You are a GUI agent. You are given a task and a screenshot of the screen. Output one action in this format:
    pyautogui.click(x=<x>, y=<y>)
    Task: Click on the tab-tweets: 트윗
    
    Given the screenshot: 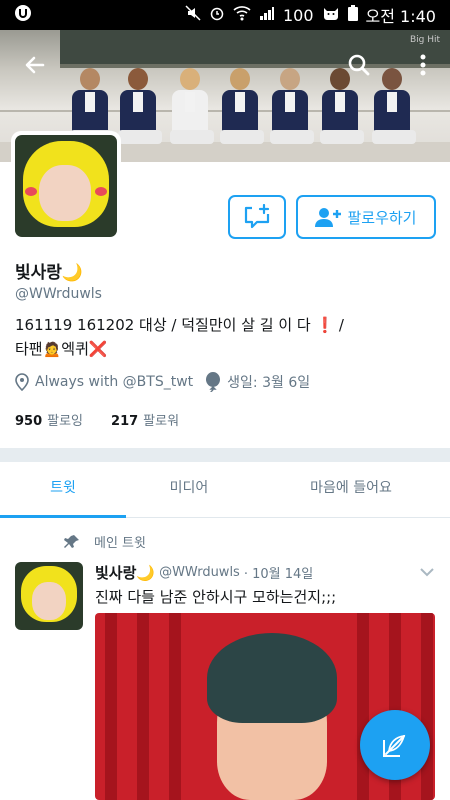 What is the action you would take?
    pyautogui.click(x=63, y=490)
    